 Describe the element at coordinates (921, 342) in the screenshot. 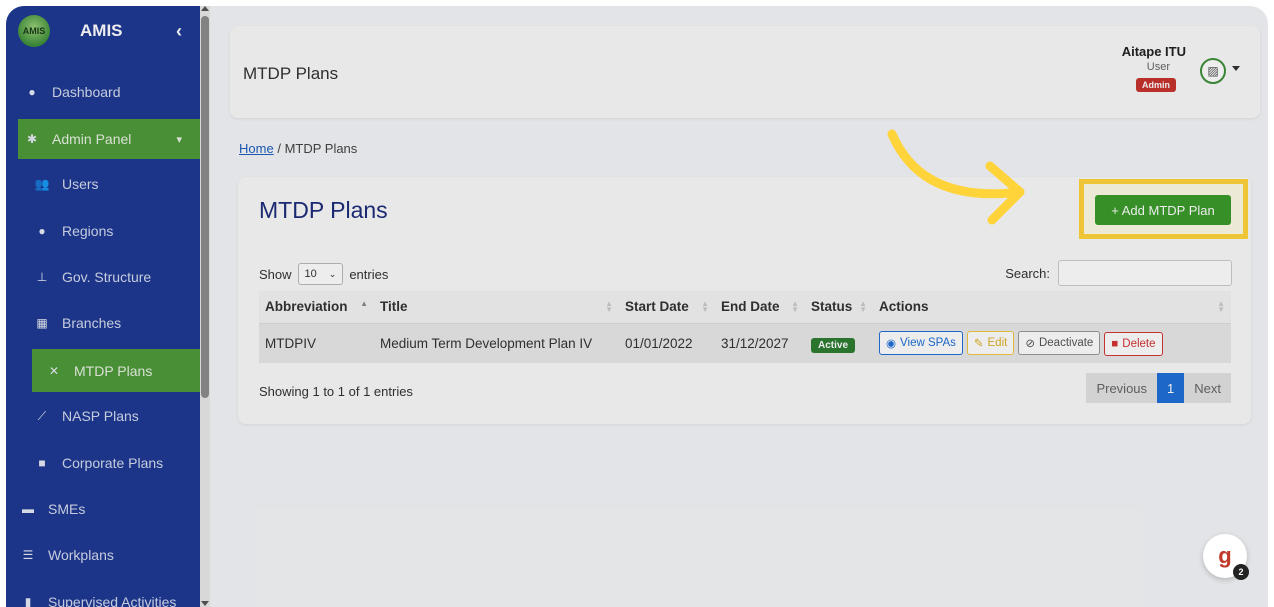

I see `view-spas-button: ◉ View SPAs` at that location.